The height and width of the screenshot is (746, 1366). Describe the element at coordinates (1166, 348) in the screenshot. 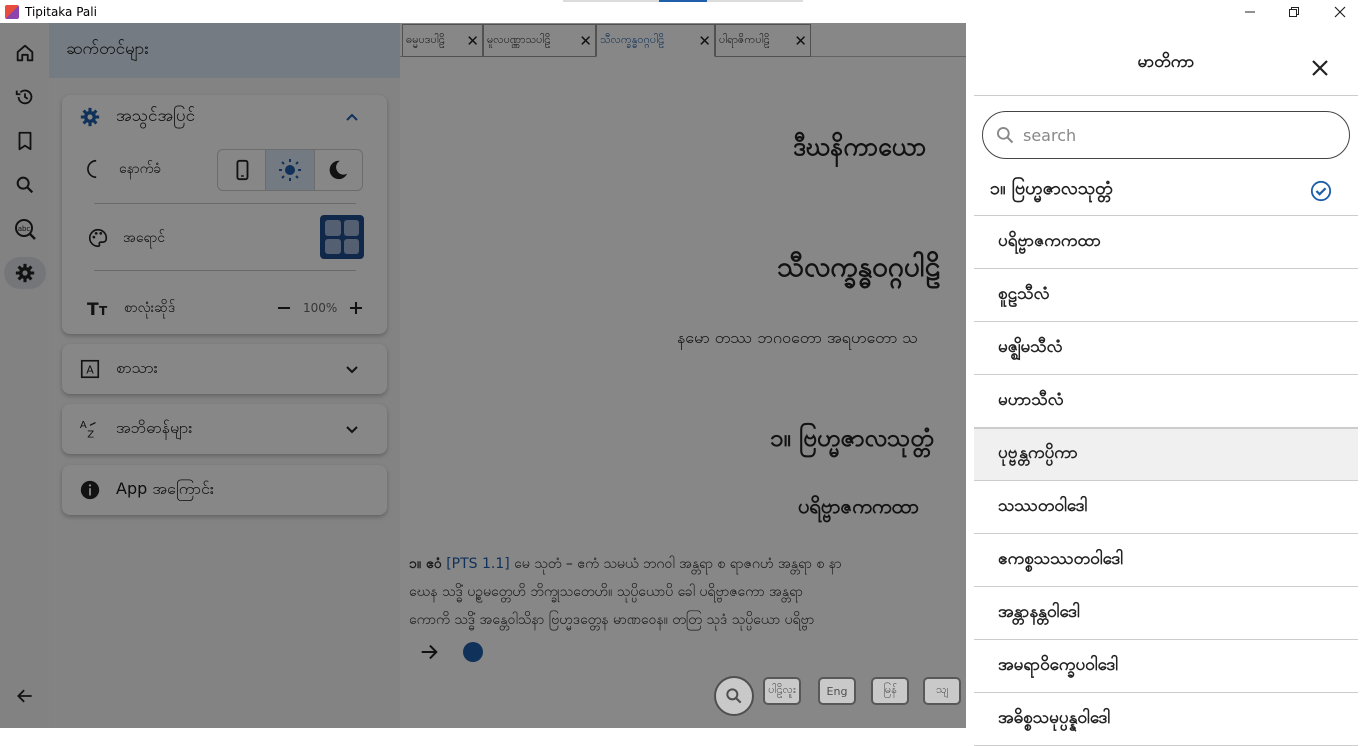

I see `toc-item: မဇ္ဈိမသီလံ` at that location.